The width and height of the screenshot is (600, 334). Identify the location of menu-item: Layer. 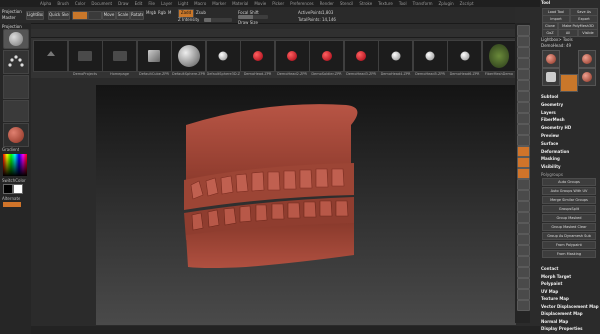
(166, 3).